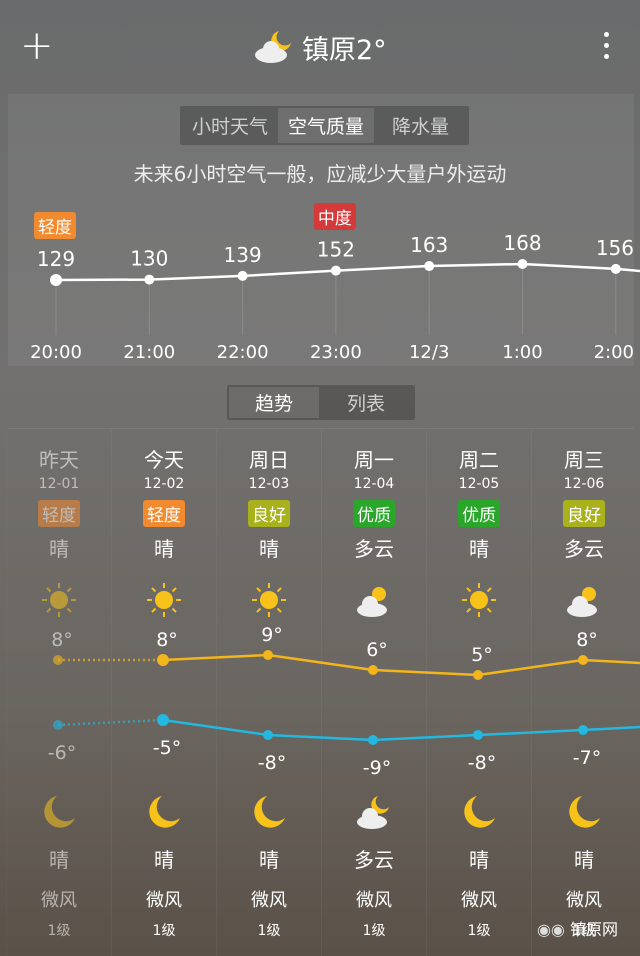 The image size is (640, 956). Describe the element at coordinates (401, 665) in the screenshot. I see `high-temp-line` at that location.